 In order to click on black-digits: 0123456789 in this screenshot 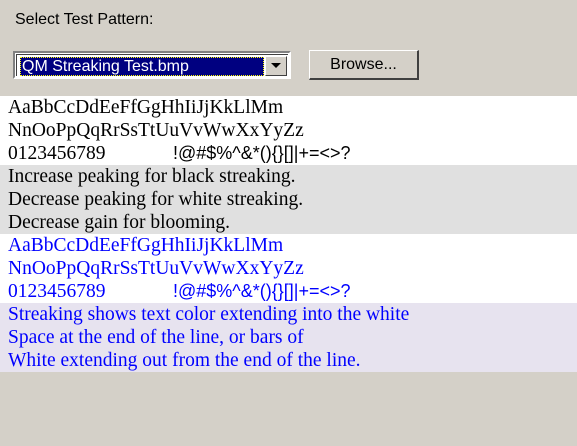, I will do `click(57, 153)`.